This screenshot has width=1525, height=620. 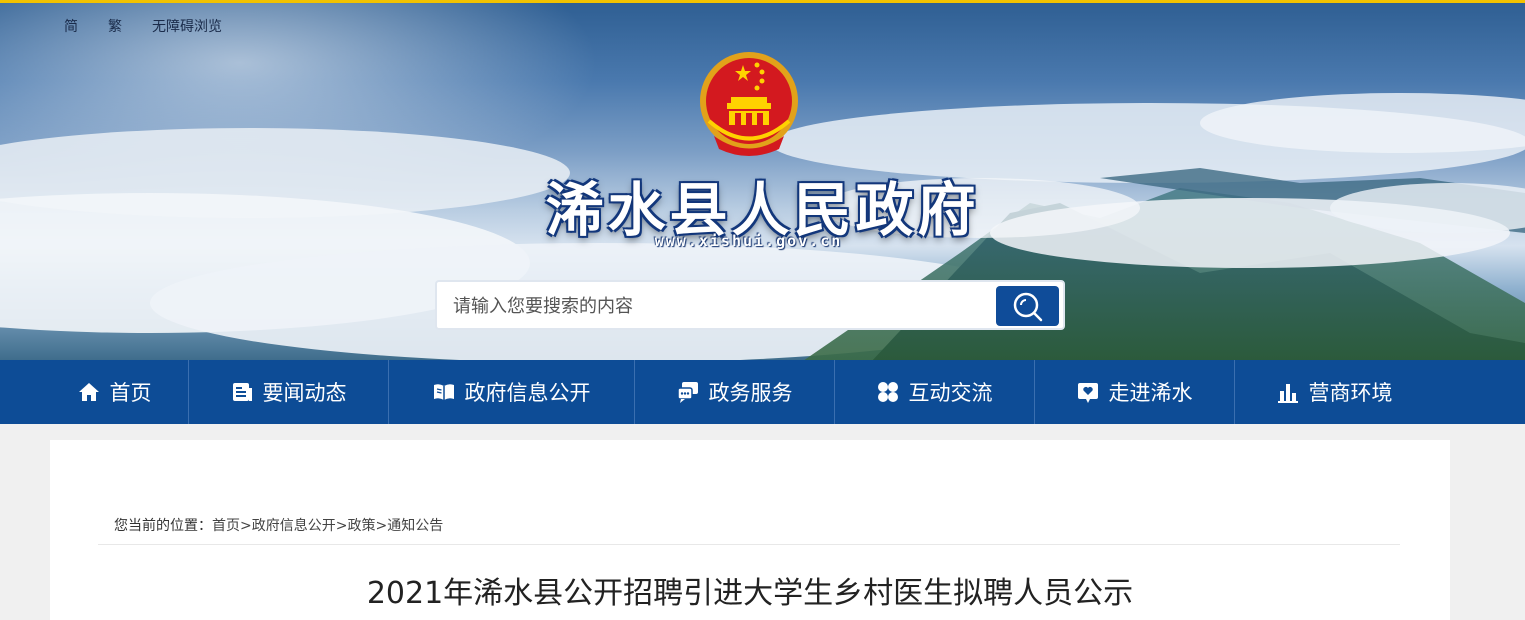 What do you see at coordinates (187, 26) in the screenshot?
I see `accessibility-link: 无障碍浏览` at bounding box center [187, 26].